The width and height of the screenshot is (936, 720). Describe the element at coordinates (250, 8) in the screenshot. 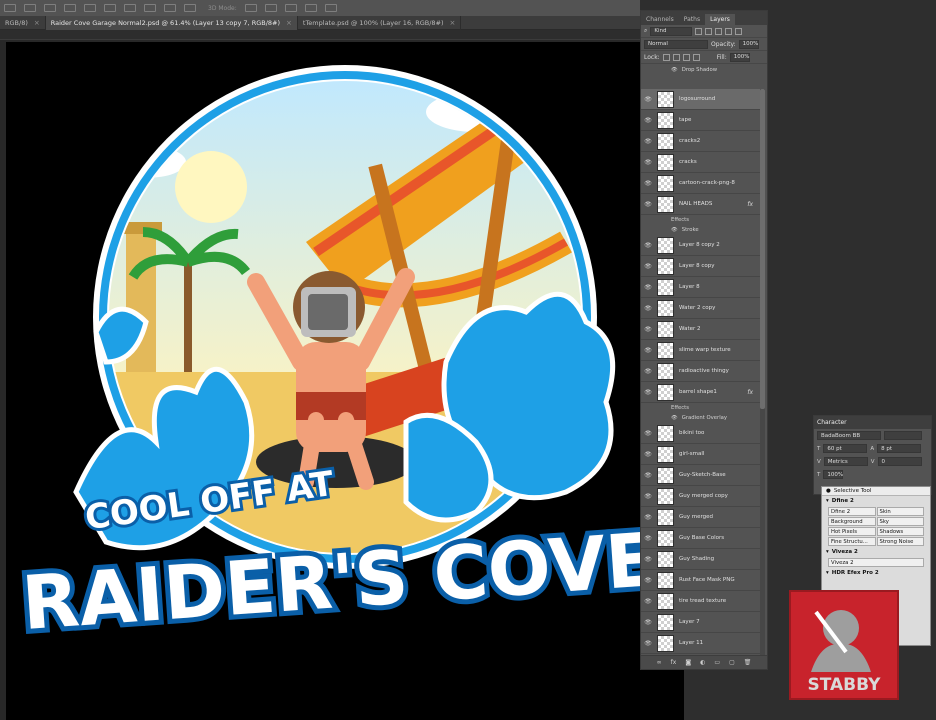

I see `3d-rotate-icon` at that location.